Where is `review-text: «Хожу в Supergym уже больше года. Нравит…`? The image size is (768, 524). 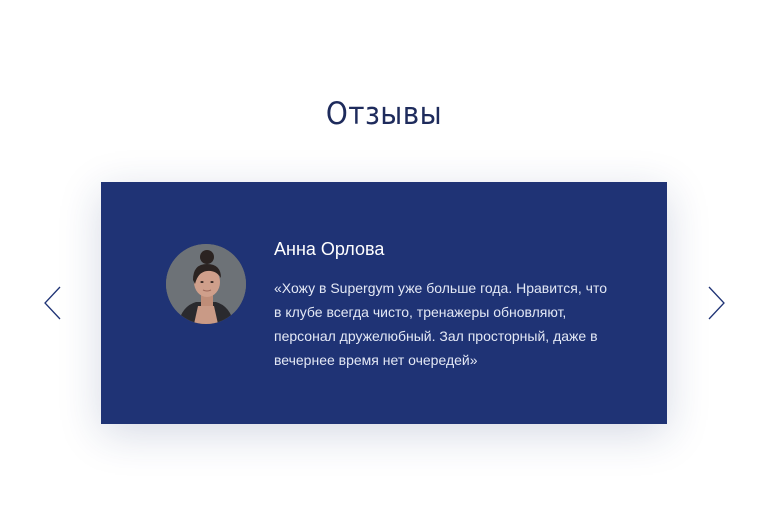
review-text: «Хожу в Supergym уже больше года. Нравит… is located at coordinates (440, 324).